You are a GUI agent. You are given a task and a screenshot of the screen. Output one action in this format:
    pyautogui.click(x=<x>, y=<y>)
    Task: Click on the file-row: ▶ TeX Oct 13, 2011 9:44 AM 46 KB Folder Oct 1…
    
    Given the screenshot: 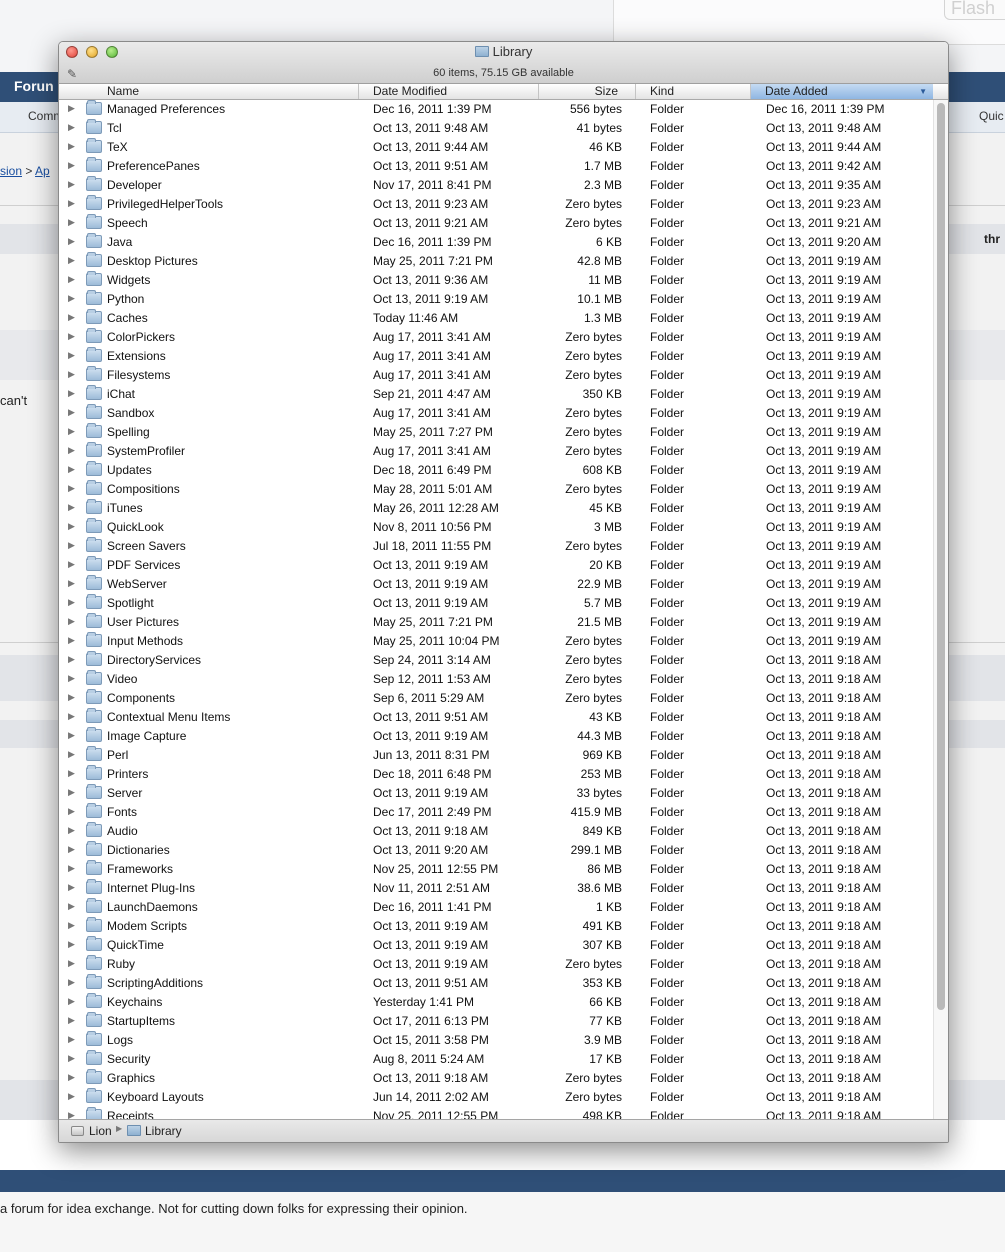 What is the action you would take?
    pyautogui.click(x=496, y=147)
    